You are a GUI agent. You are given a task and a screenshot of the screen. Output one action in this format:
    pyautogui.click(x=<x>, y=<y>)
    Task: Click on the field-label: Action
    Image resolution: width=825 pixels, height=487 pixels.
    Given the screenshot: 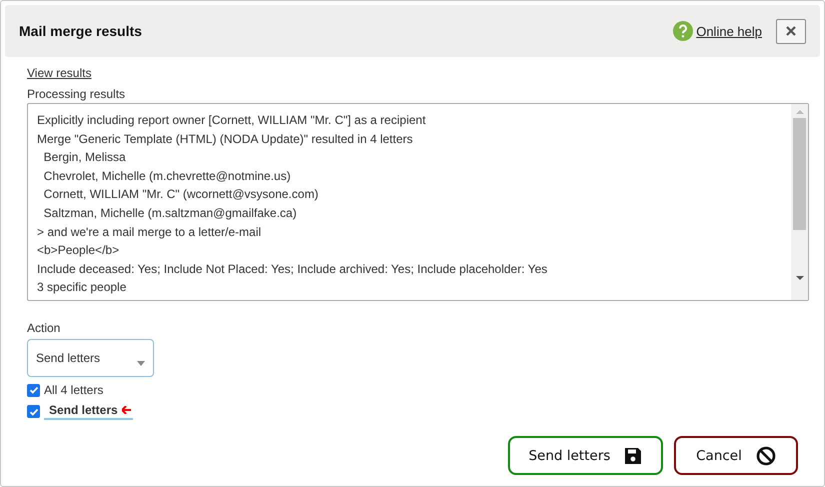 What is the action you would take?
    pyautogui.click(x=44, y=328)
    